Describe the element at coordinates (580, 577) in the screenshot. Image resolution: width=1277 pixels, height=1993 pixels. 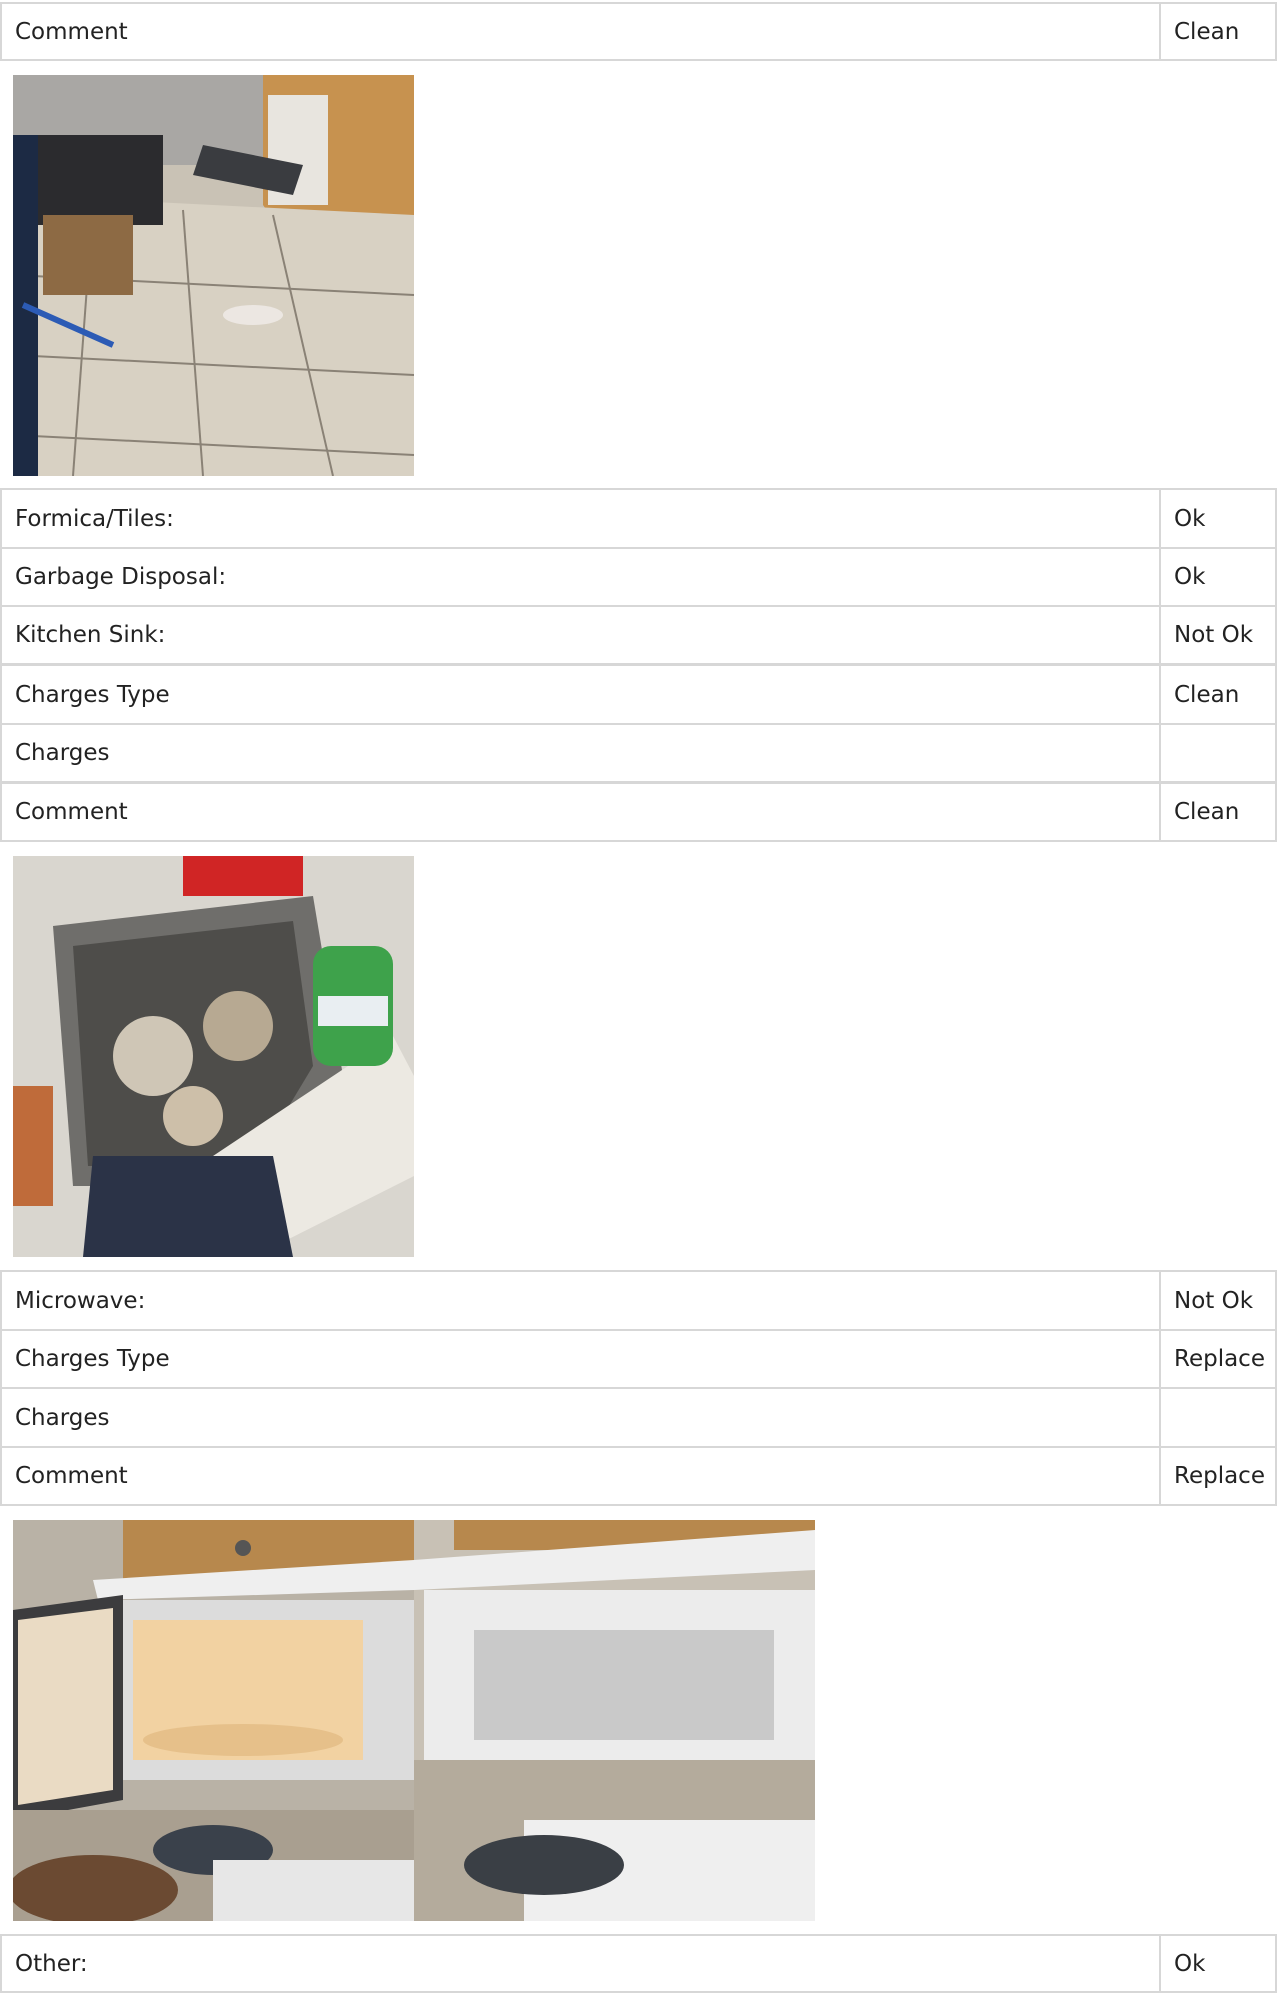
I see `row-label: Garbage Disposal:` at that location.